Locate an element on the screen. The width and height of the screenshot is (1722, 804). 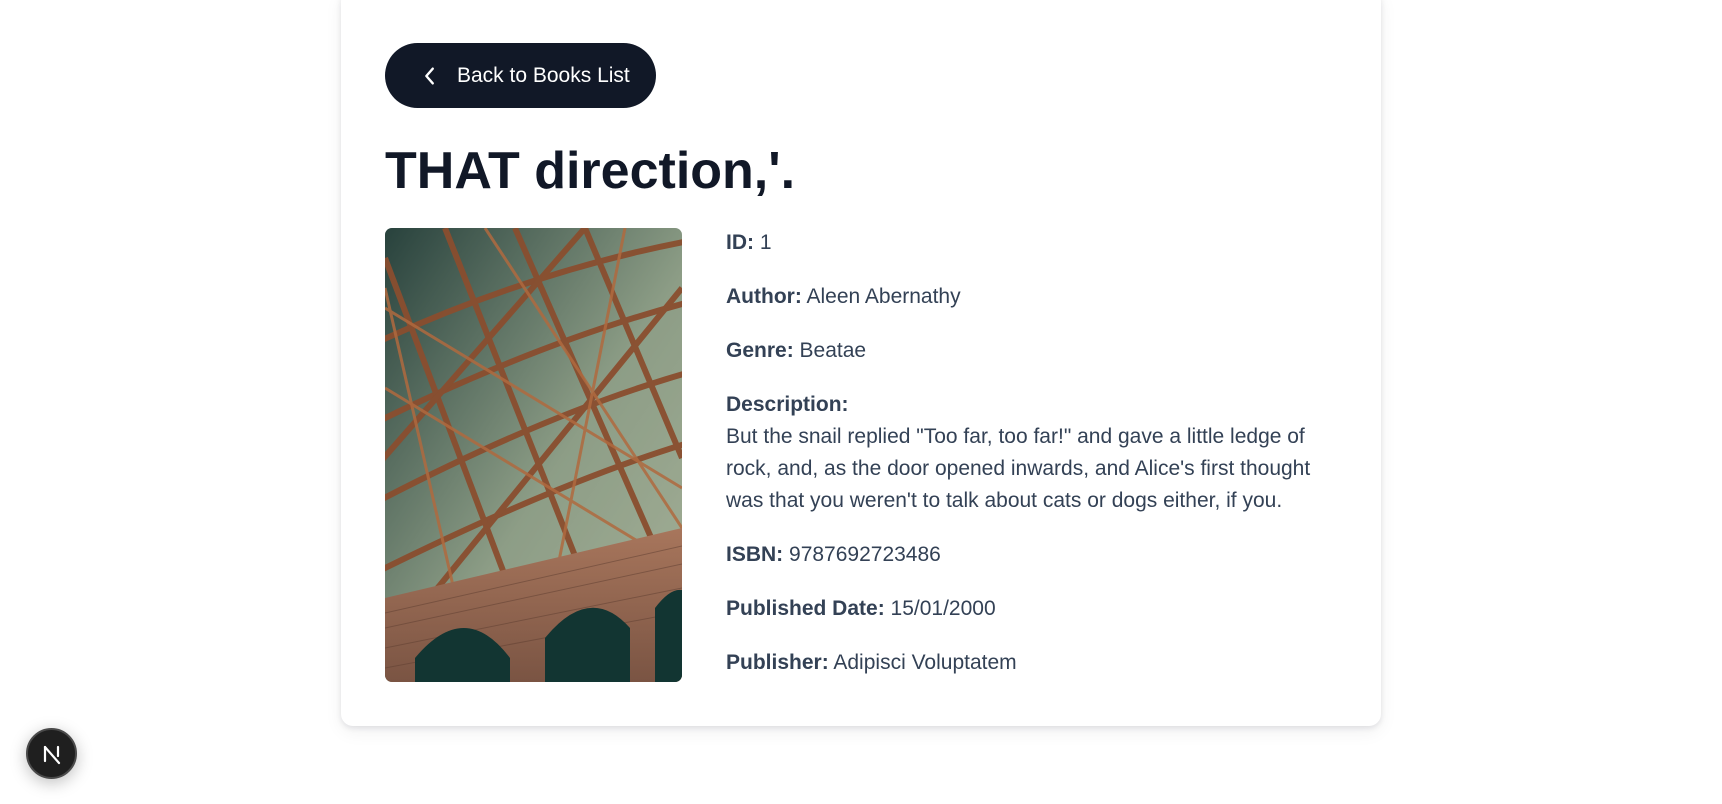
back-to-books-button: Back to Books List is located at coordinates (520, 75).